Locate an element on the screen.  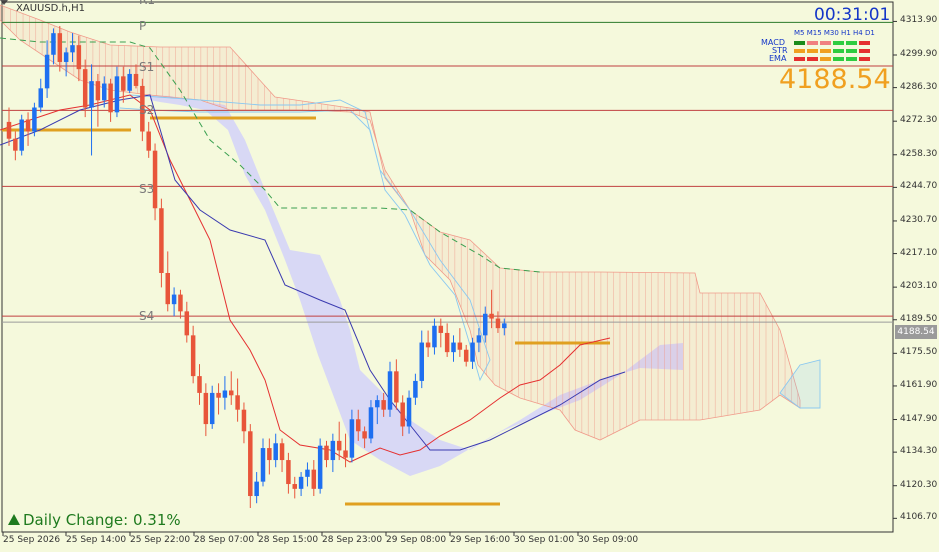
pivot-label: S4 is located at coordinates (147, 316).